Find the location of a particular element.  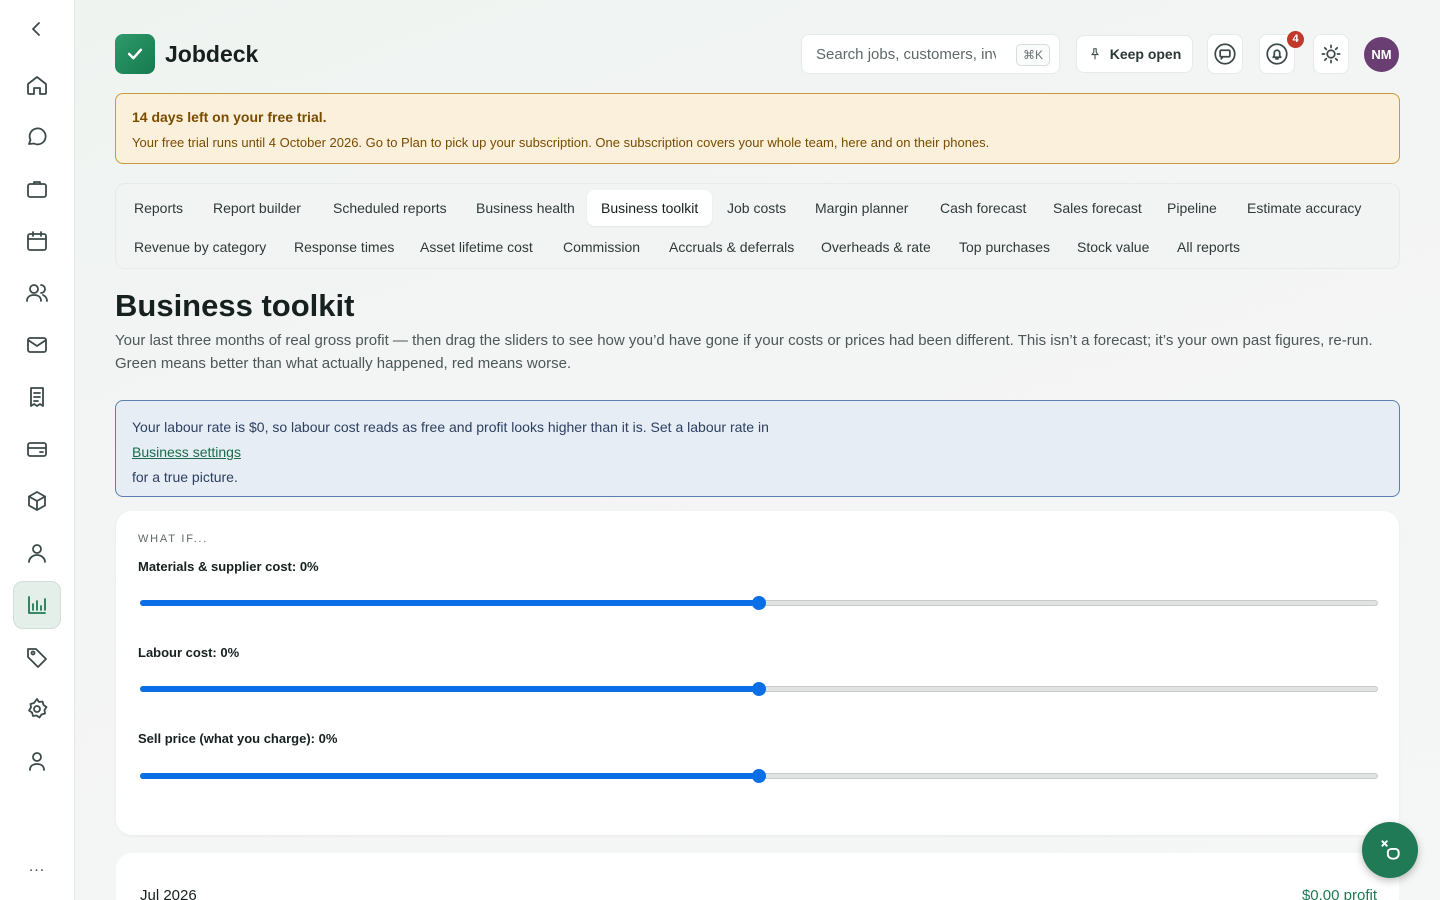

sidebar-item-home is located at coordinates (37, 85).